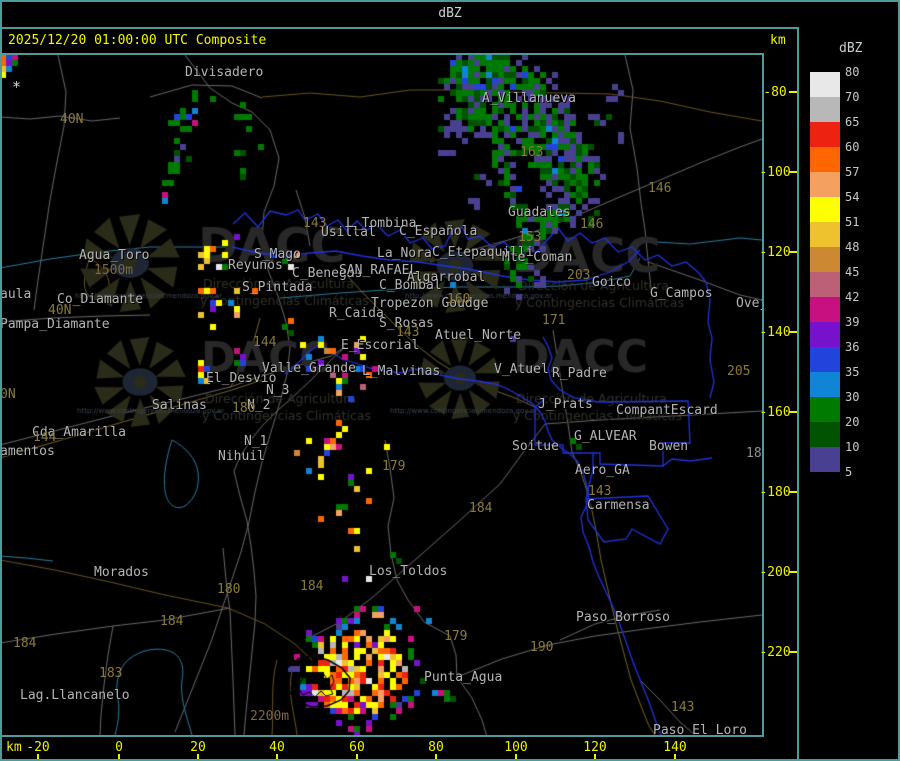 Image resolution: width=900 pixels, height=761 pixels. Describe the element at coordinates (739, 371) in the screenshot. I see `route-number-label: 205` at that location.